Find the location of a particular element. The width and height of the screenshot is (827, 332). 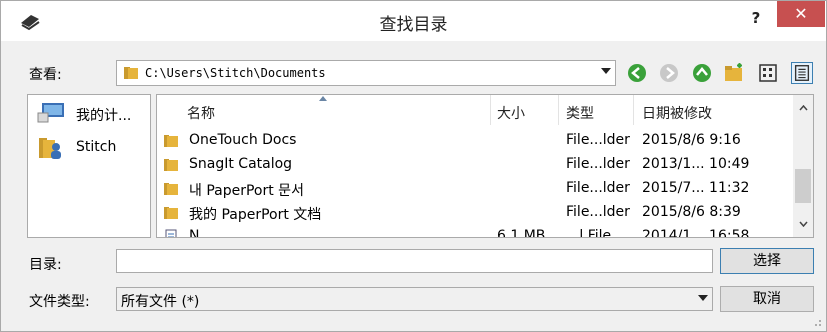

up-folder-icon is located at coordinates (702, 73).